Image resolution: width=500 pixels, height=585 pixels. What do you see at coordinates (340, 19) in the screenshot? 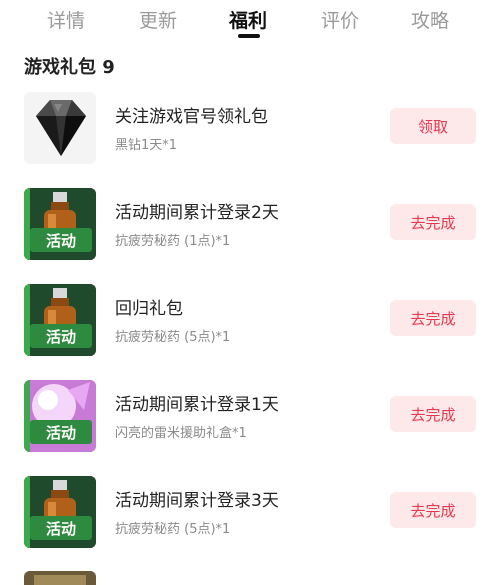
I see `tab-reviews: 评价` at bounding box center [340, 19].